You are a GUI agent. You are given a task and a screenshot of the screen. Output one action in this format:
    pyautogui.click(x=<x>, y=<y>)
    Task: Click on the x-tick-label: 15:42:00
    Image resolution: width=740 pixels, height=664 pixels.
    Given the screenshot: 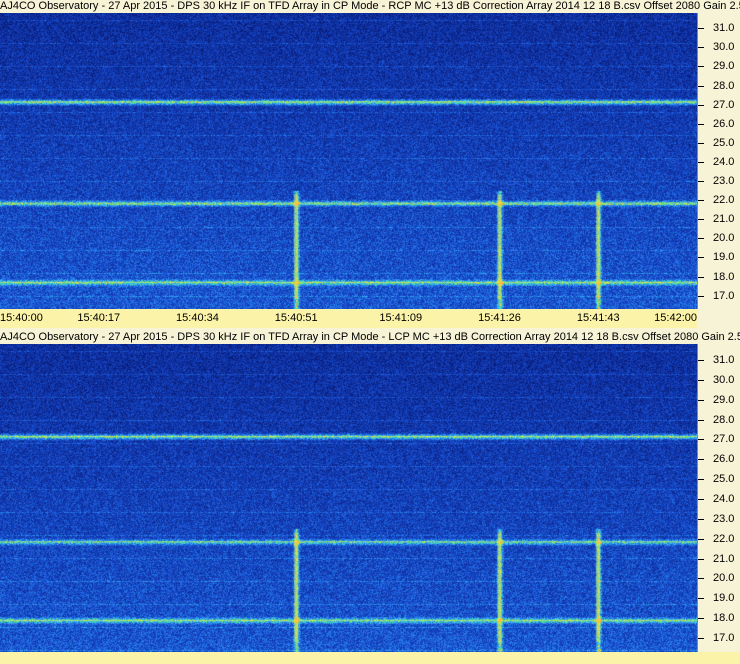 What is the action you would take?
    pyautogui.click(x=675, y=318)
    